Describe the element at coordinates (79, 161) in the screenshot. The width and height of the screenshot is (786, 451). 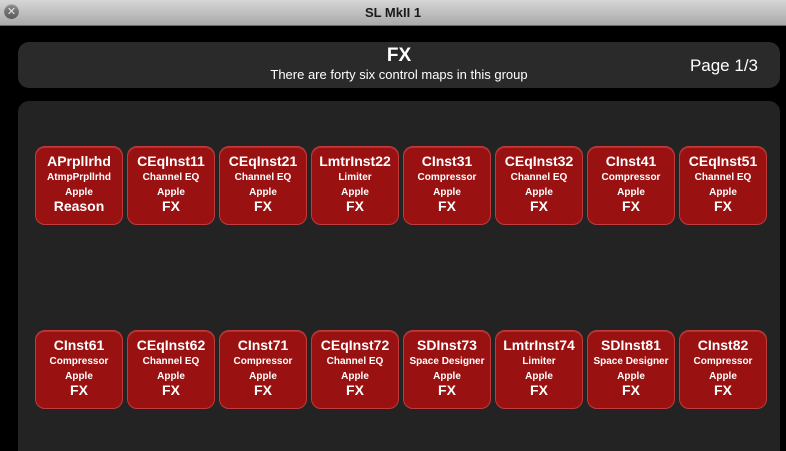
I see `control-map-name: APrpllrhd` at that location.